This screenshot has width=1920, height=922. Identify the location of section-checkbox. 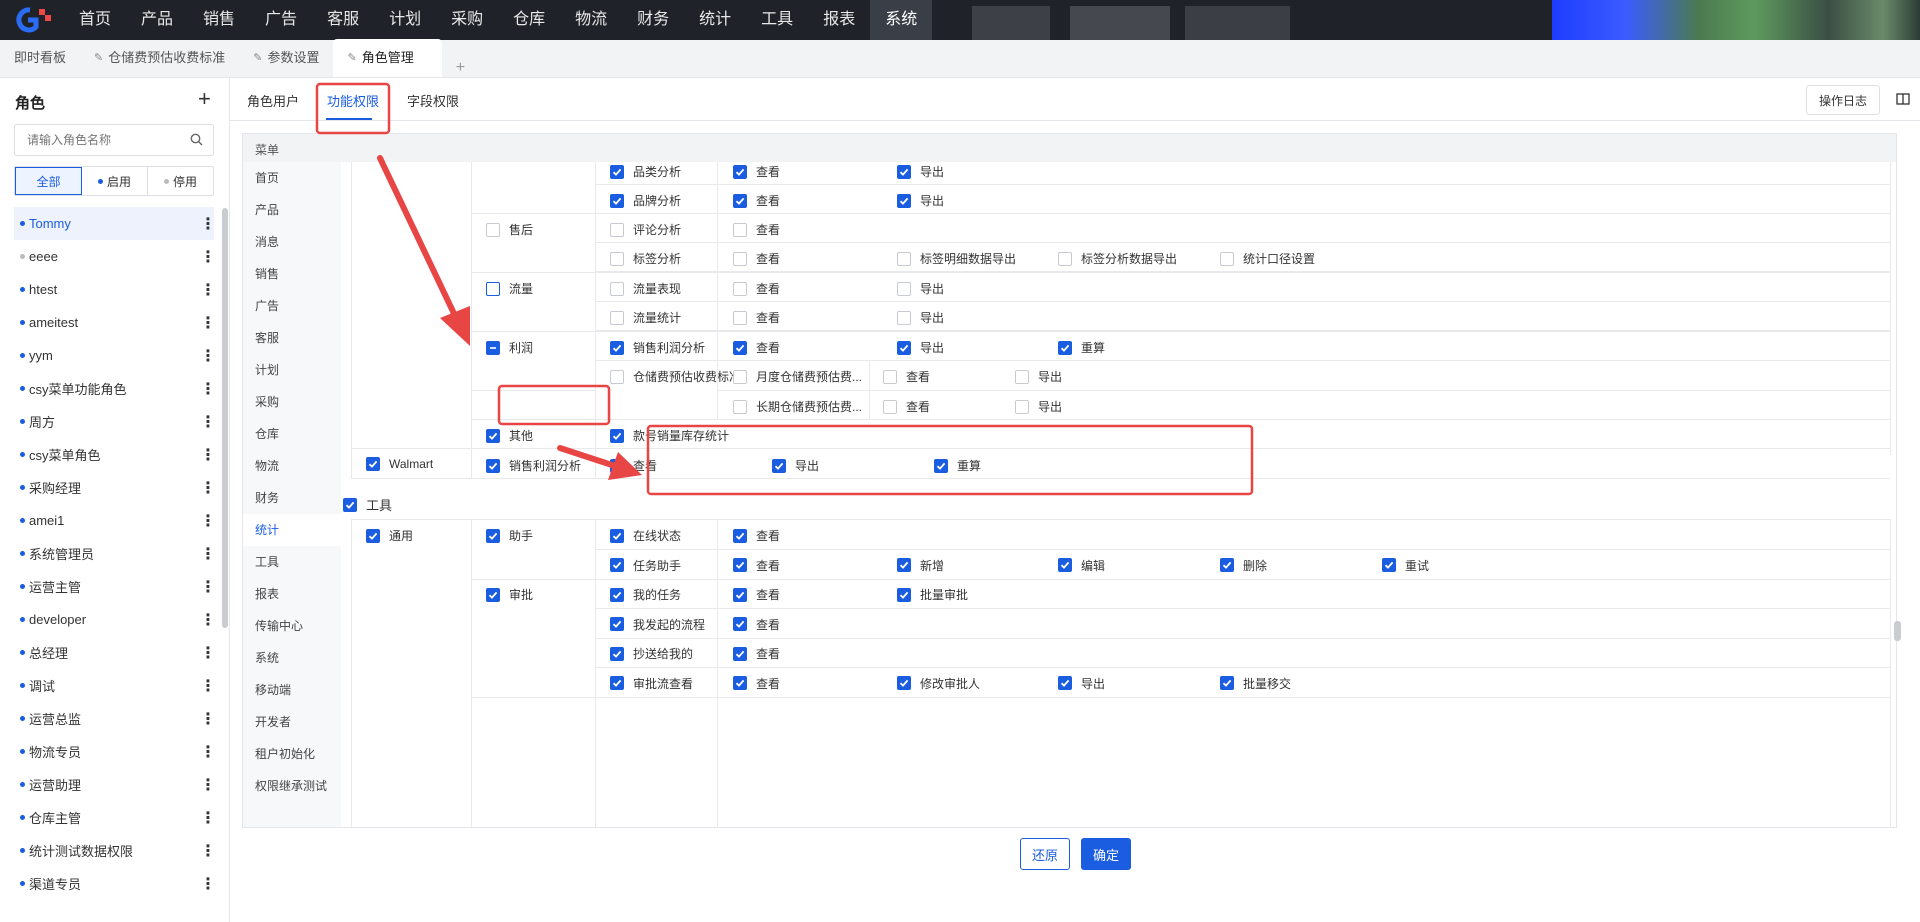
(350, 504).